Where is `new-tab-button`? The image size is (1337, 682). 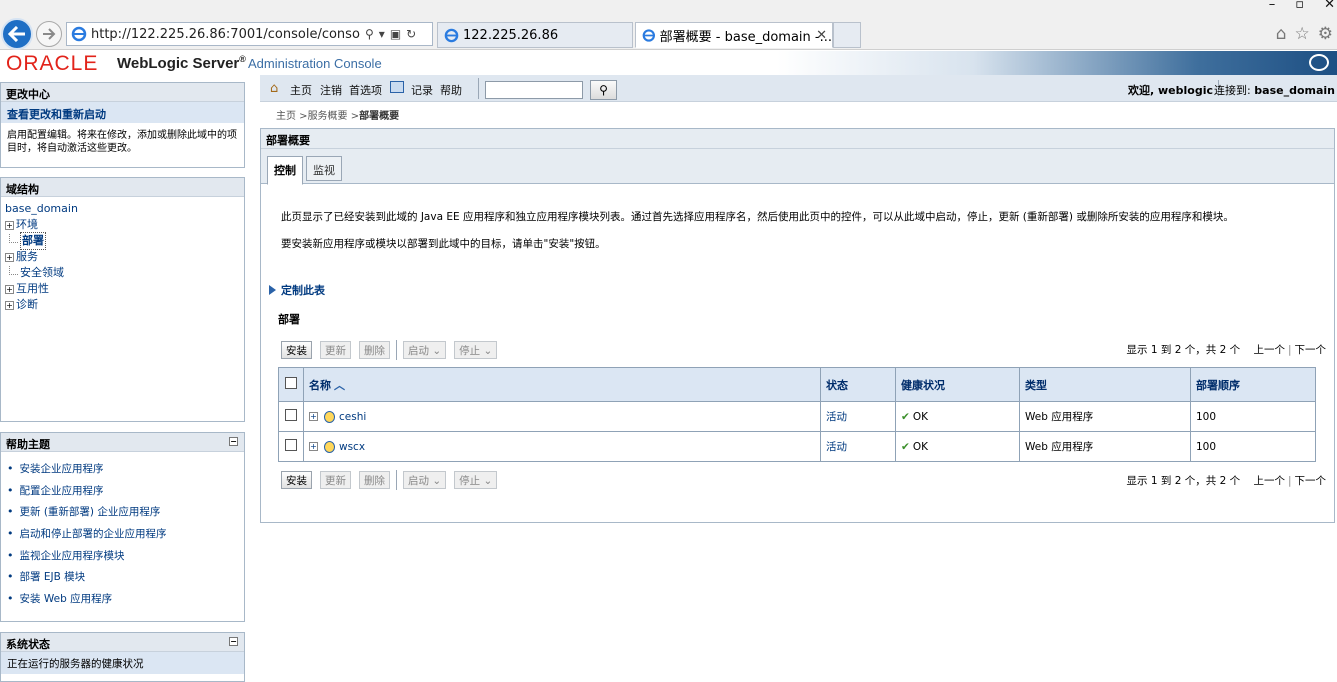
new-tab-button is located at coordinates (847, 35).